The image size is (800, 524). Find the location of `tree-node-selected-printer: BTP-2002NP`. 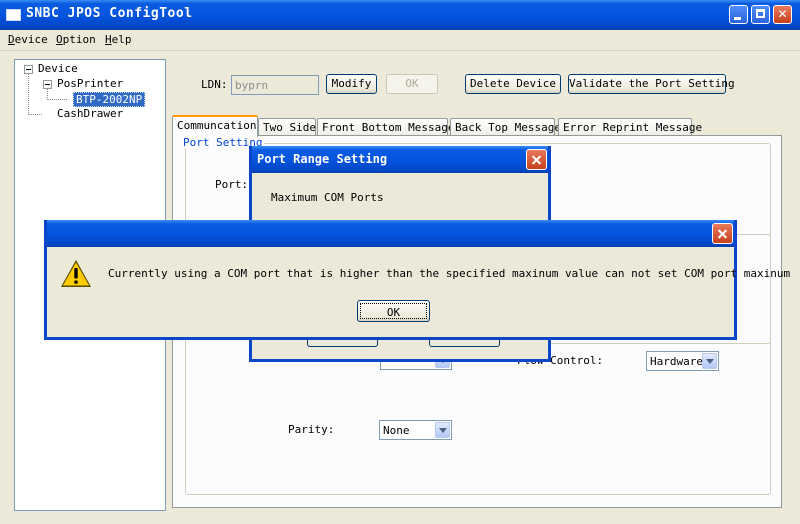

tree-node-selected-printer: BTP-2002NP is located at coordinates (109, 99).